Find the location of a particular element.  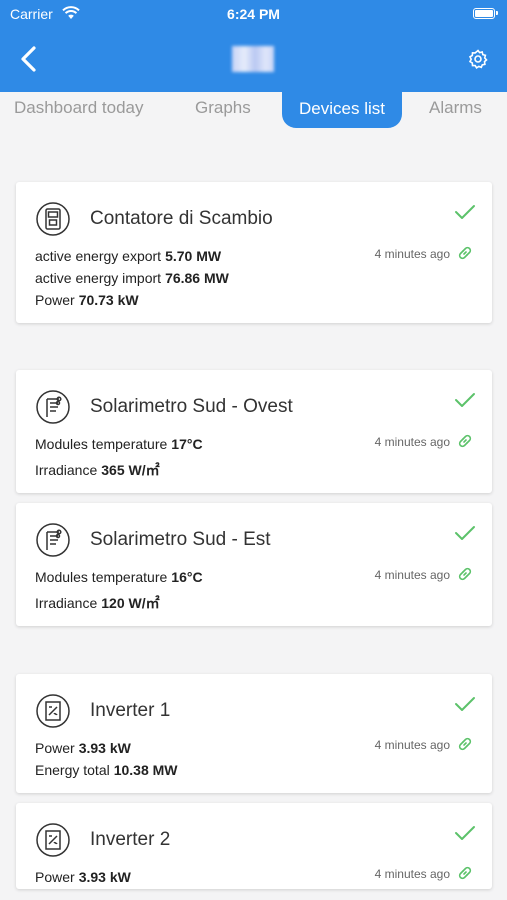

metric-row: Modules temperature 17°C is located at coordinates (119, 444).